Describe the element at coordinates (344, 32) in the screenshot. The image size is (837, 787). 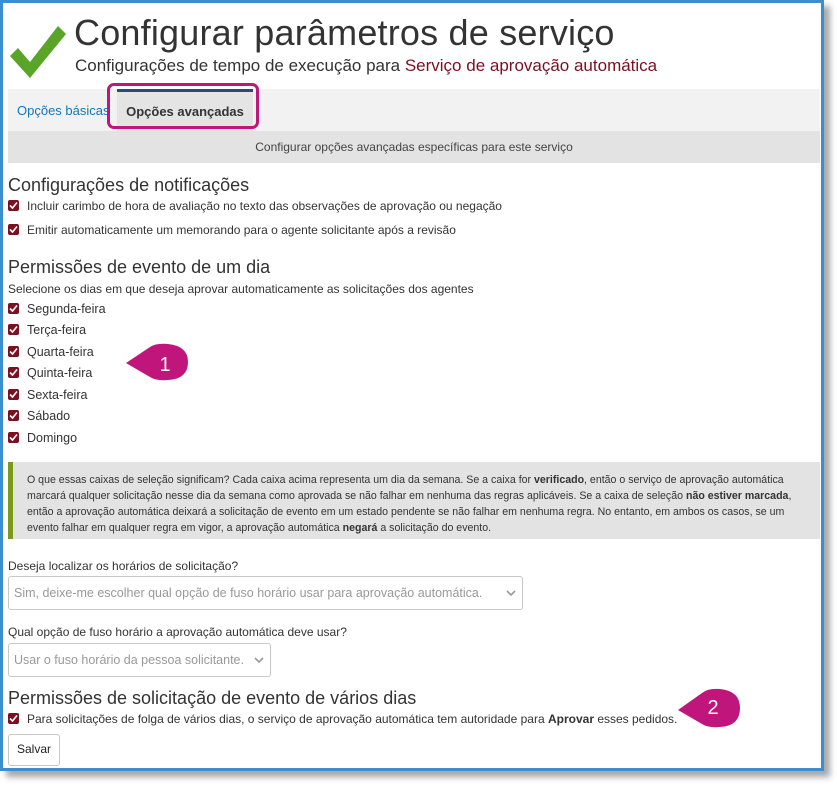
I see `page-title: Configurar parâmetros de serviço` at that location.